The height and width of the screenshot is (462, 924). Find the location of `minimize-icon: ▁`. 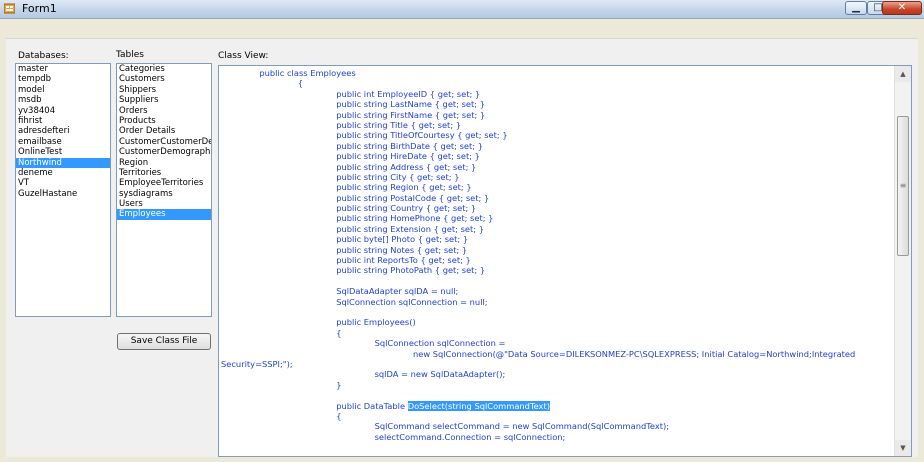

minimize-icon: ▁ is located at coordinates (856, 7).